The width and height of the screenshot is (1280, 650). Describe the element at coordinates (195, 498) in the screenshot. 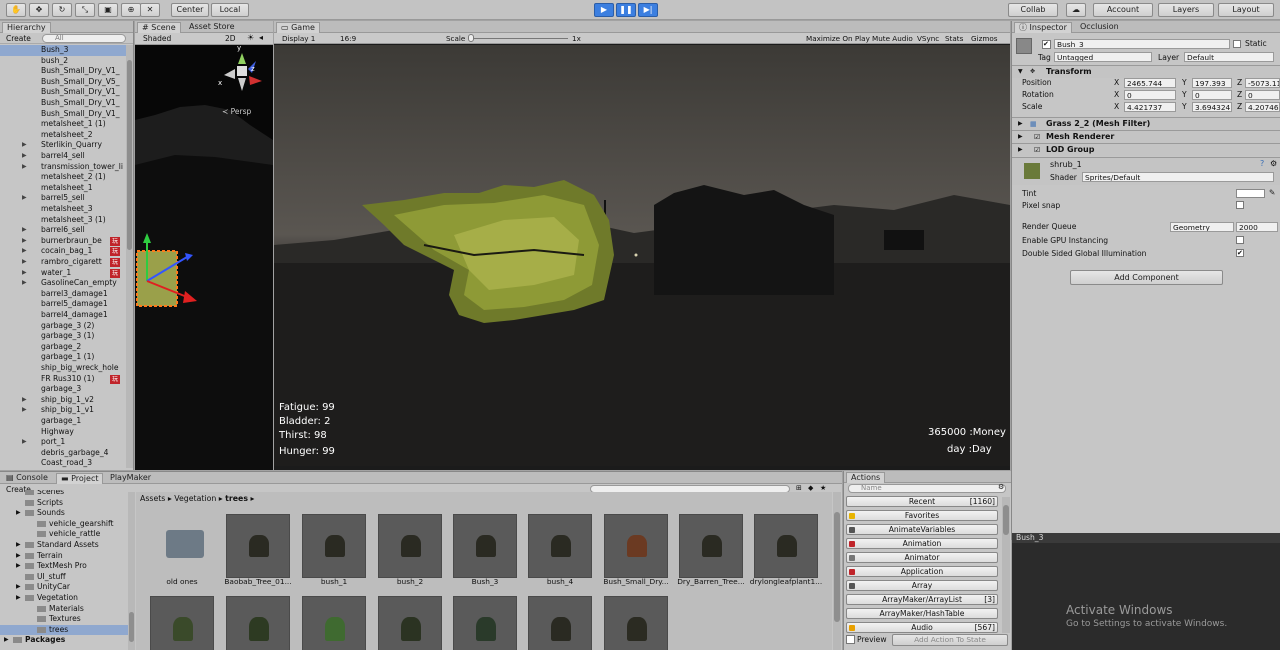

I see `breadcrumb-vegetation: Vegetation` at that location.